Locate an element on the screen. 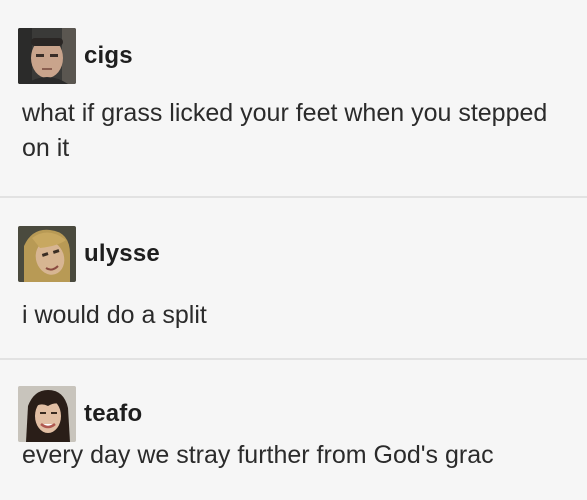 The image size is (587, 500). username: ulysse is located at coordinates (122, 254).